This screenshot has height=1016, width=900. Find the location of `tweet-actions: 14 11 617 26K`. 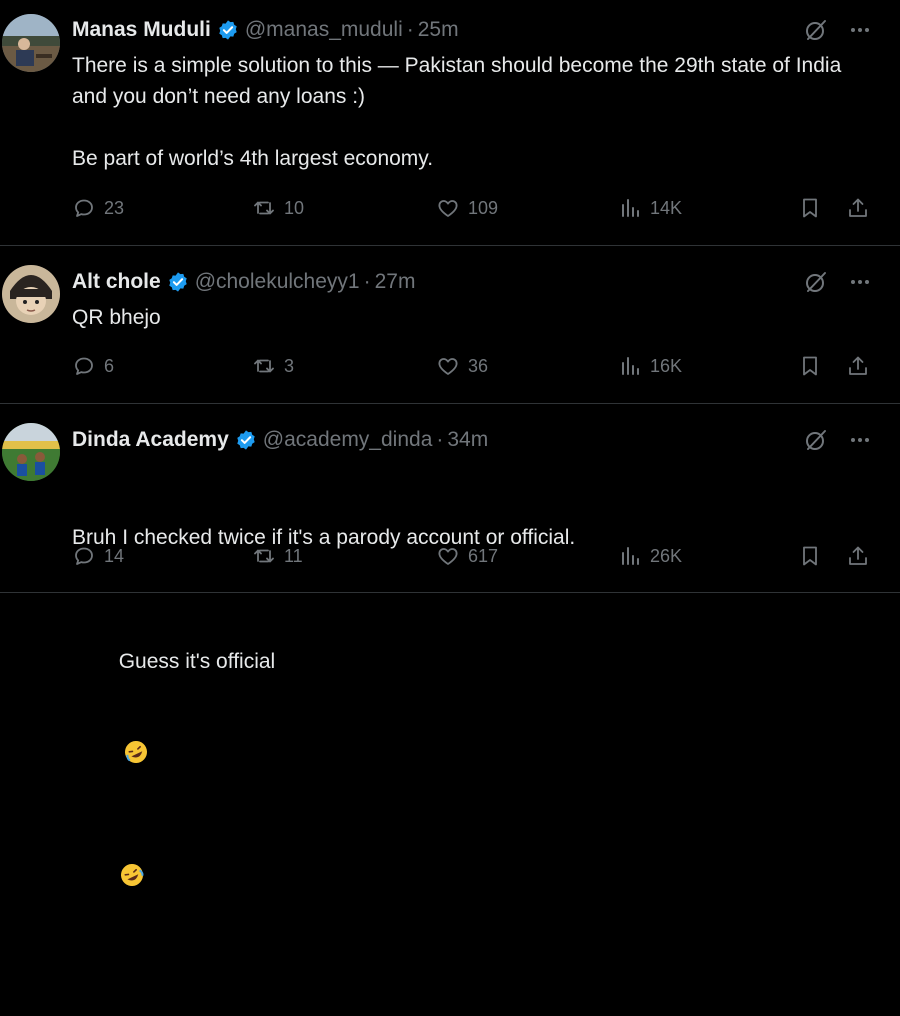

tweet-actions: 14 11 617 26K is located at coordinates (472, 558).